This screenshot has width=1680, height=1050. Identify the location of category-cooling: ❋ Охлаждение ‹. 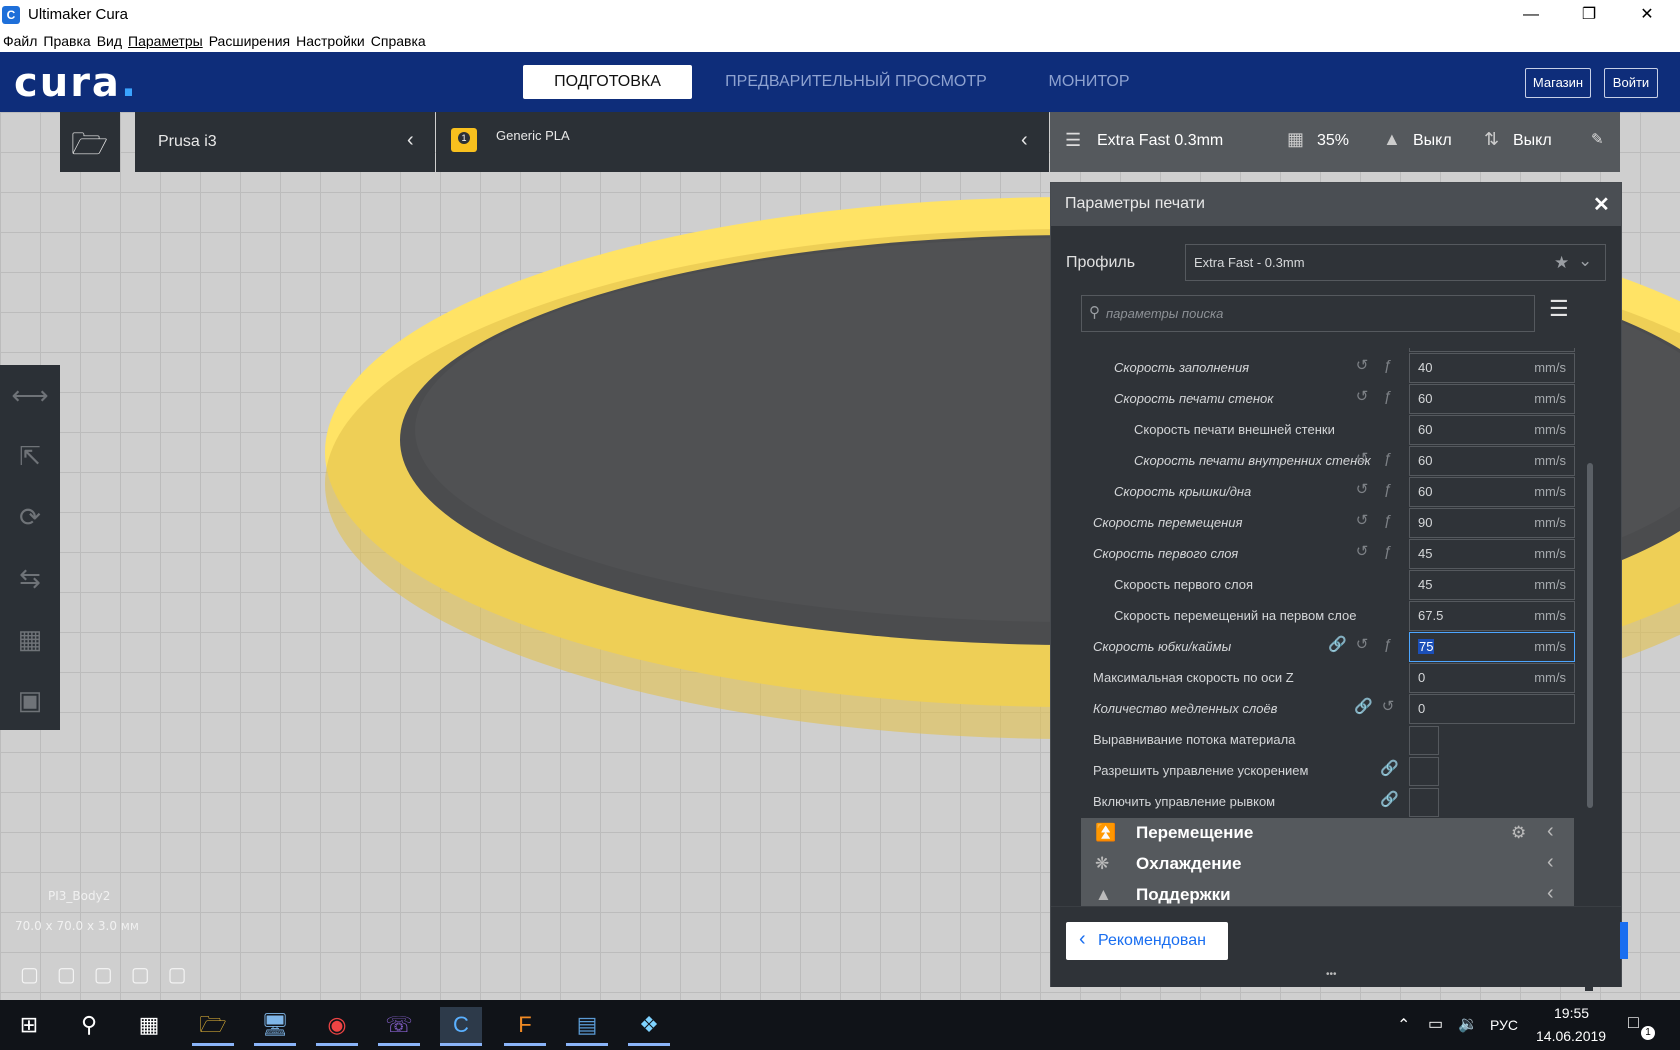
(1327, 864).